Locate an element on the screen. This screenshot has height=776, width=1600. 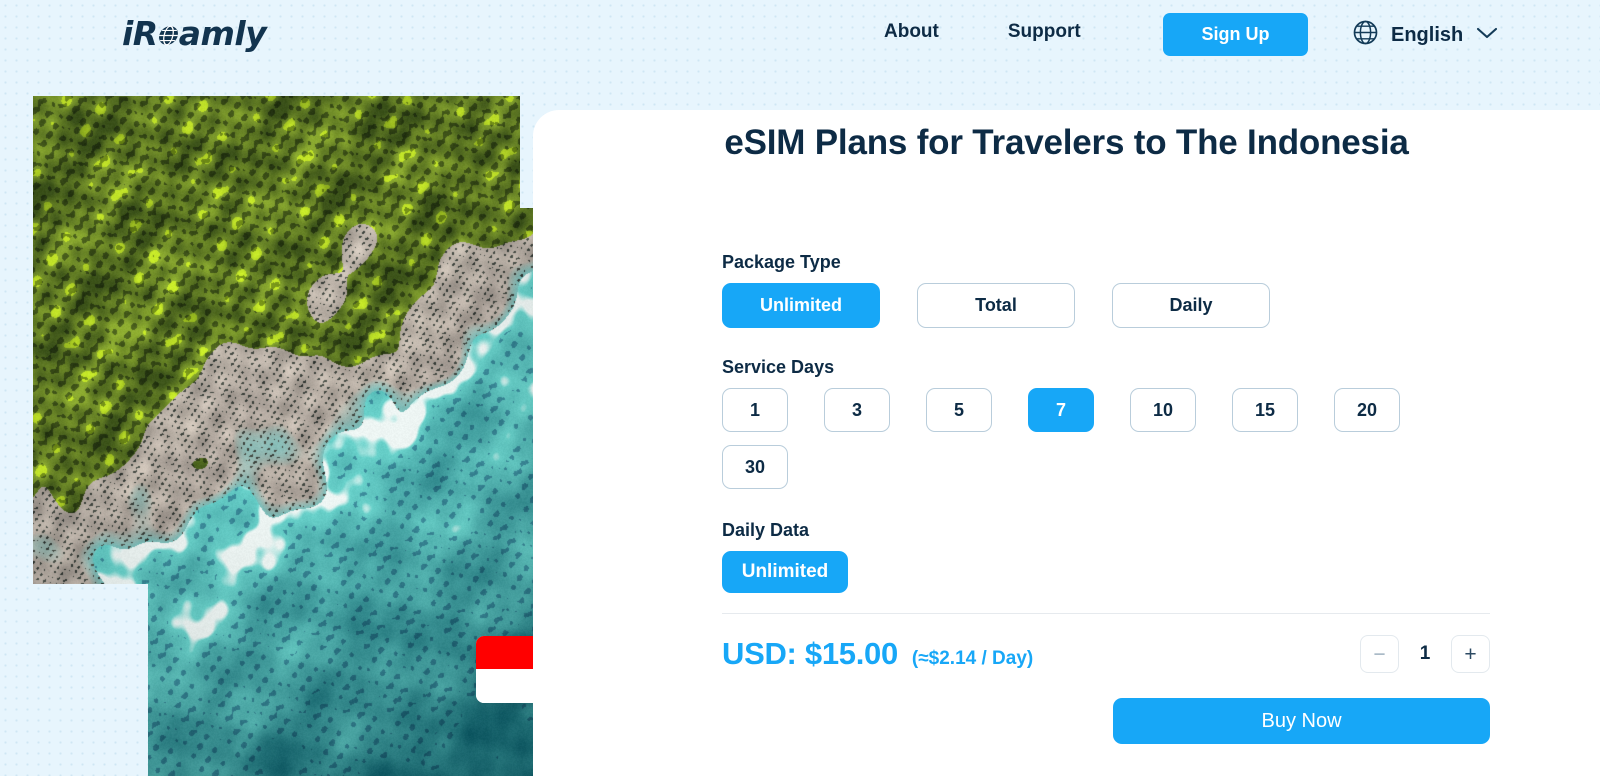
daily-data-options: Unlimited is located at coordinates (1107, 572).